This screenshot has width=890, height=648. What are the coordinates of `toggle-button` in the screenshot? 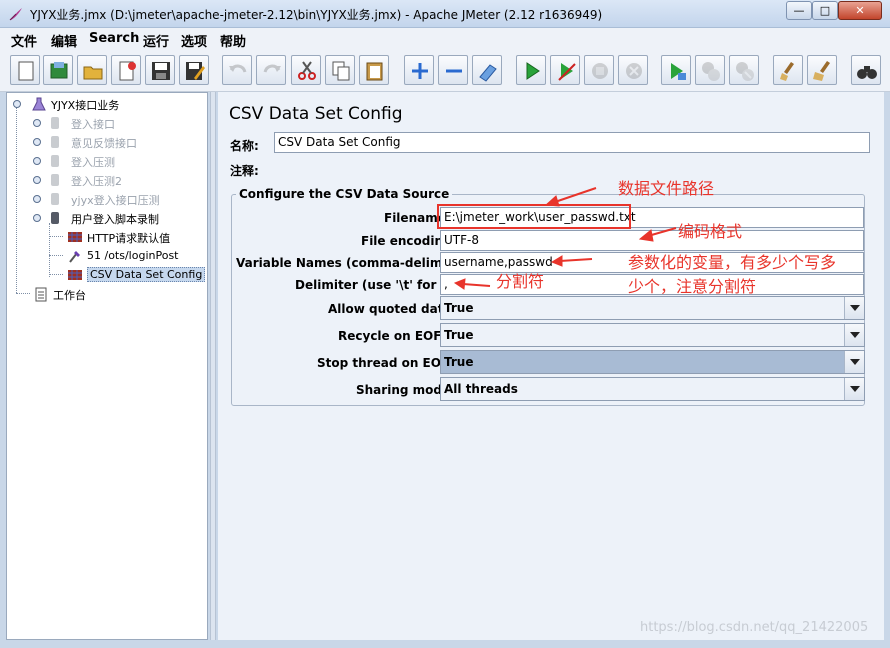 It's located at (487, 70).